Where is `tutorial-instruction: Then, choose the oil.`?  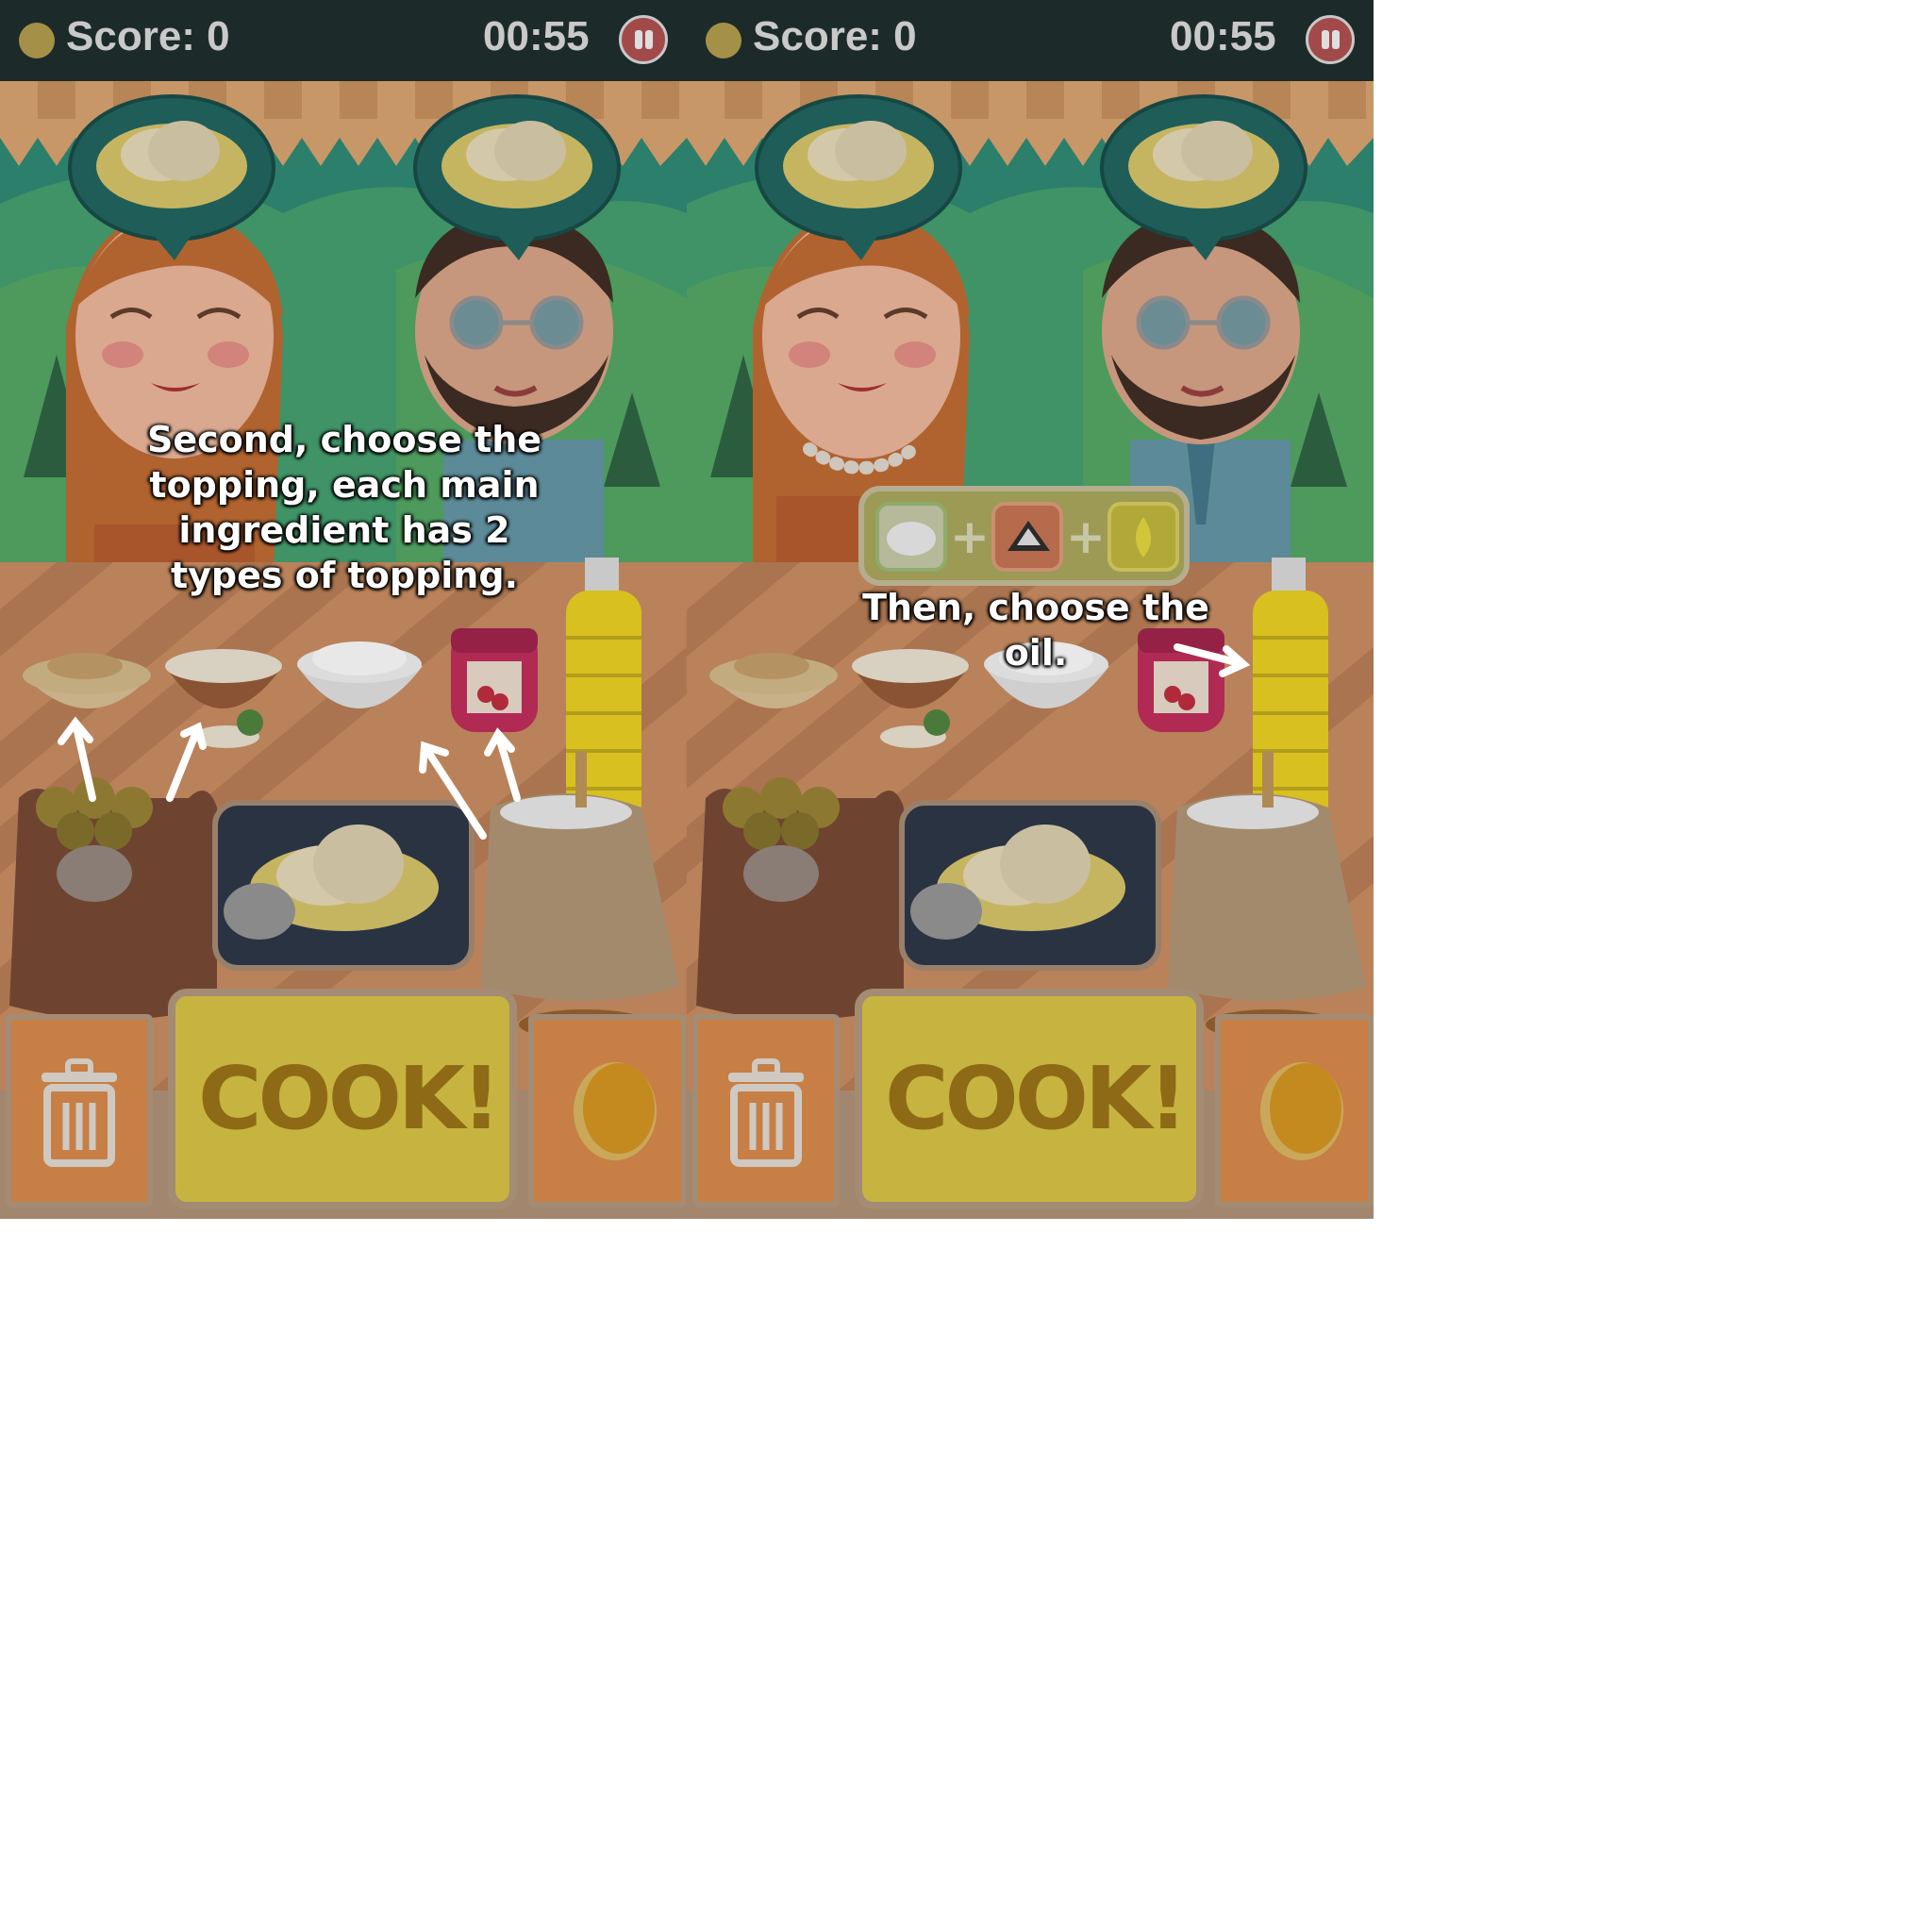 tutorial-instruction: Then, choose the oil. is located at coordinates (1035, 631).